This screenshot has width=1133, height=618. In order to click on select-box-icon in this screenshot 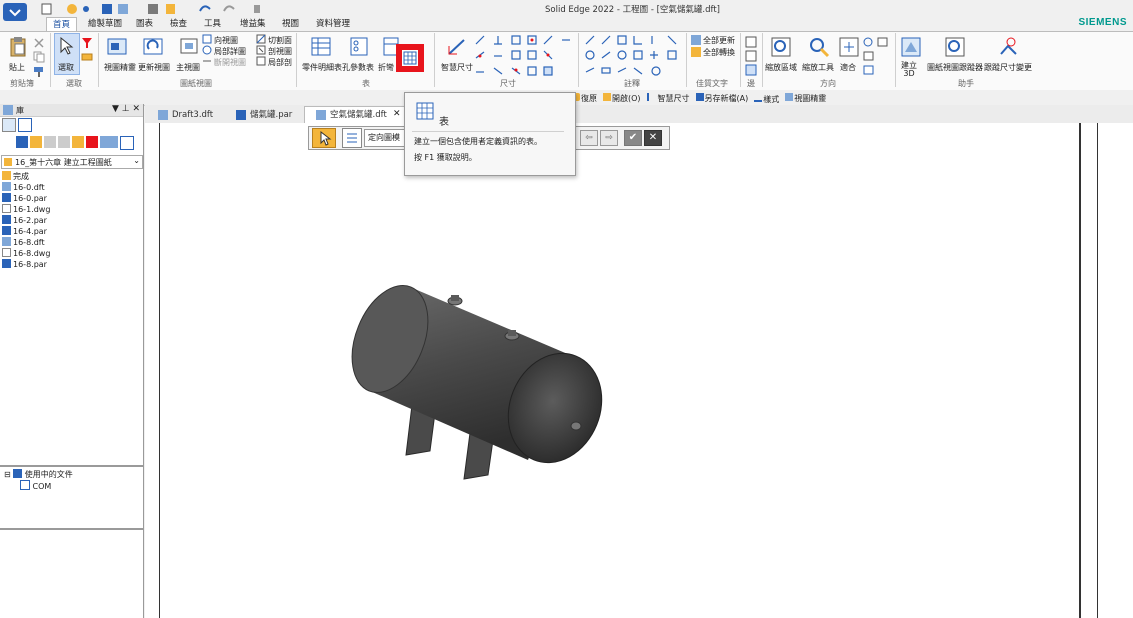, I will do `click(87, 57)`.